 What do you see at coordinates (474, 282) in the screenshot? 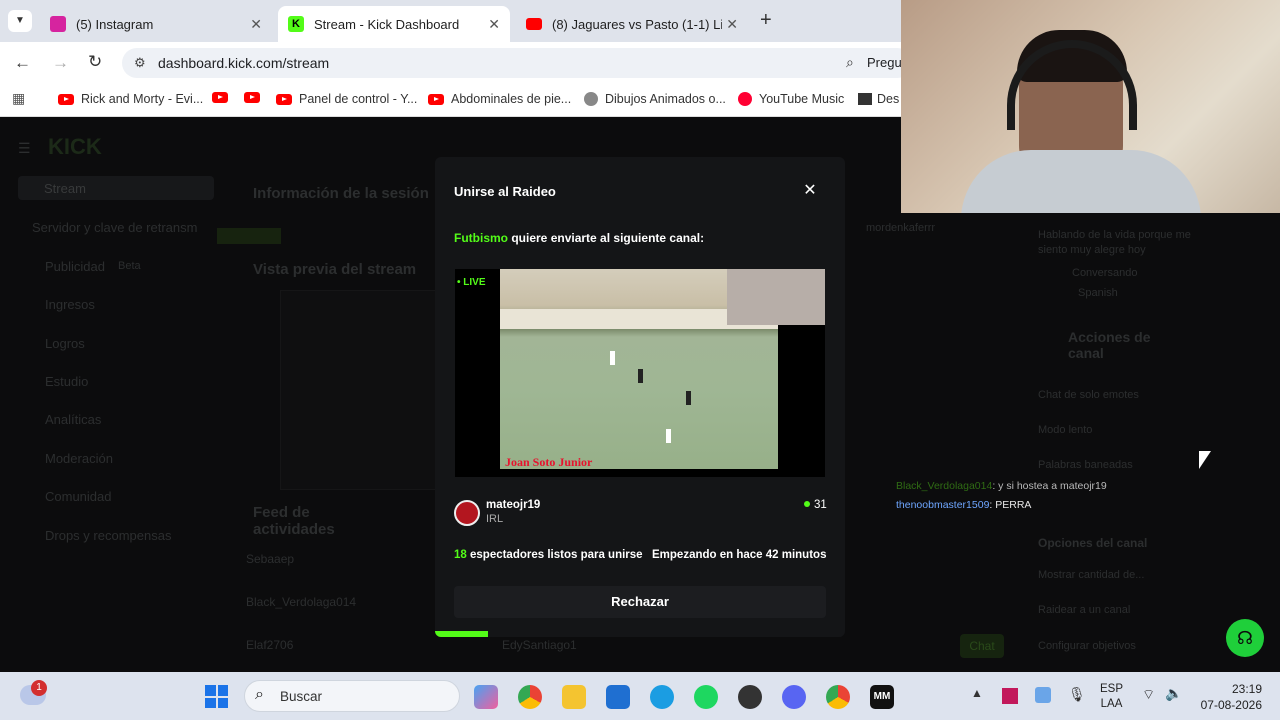
I see `live-badge-label: LIVE` at bounding box center [474, 282].